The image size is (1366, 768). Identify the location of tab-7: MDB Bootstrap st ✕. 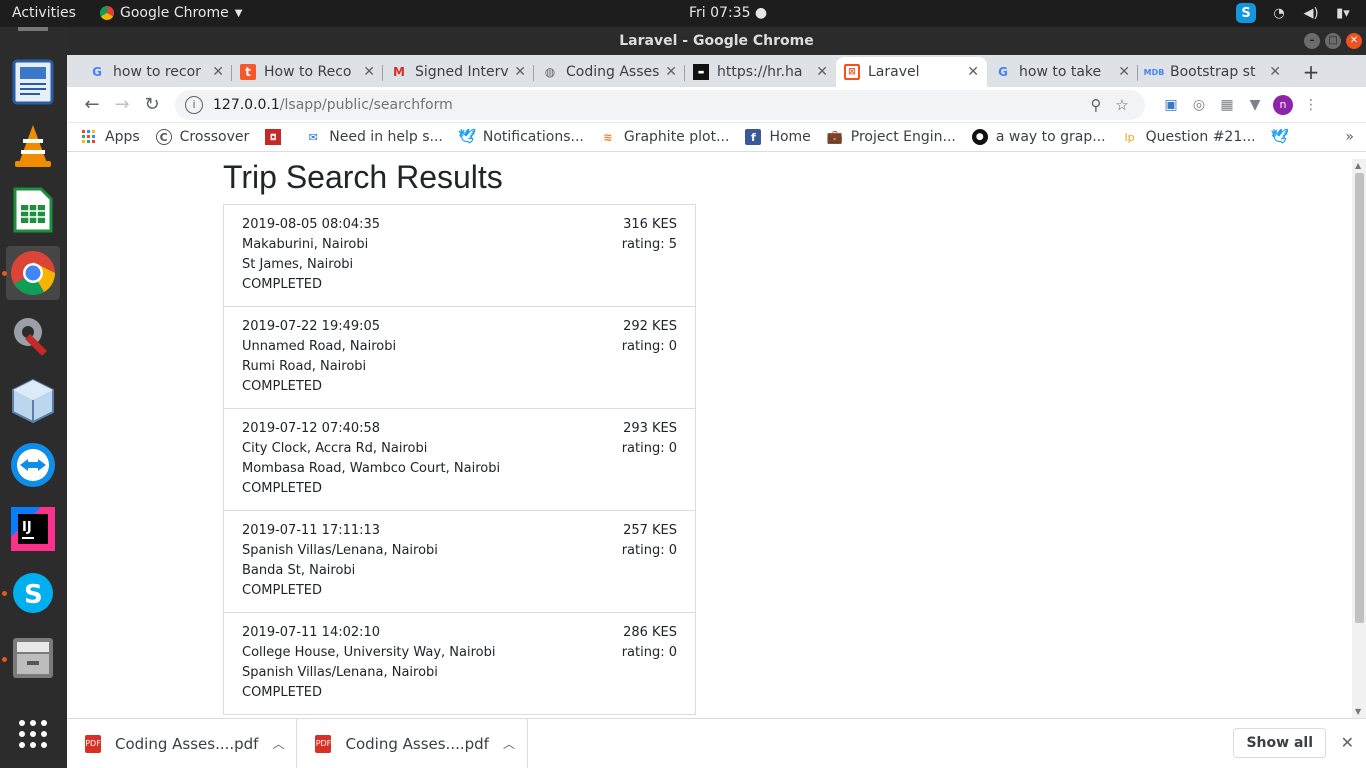
(1213, 72).